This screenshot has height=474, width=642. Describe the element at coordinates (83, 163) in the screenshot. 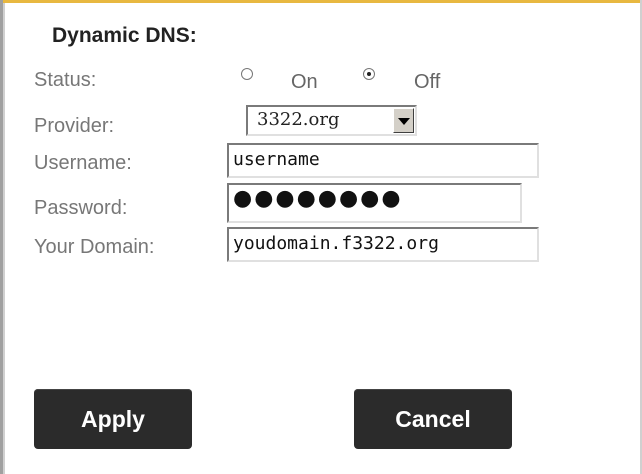

I see `username-label: Username:` at that location.